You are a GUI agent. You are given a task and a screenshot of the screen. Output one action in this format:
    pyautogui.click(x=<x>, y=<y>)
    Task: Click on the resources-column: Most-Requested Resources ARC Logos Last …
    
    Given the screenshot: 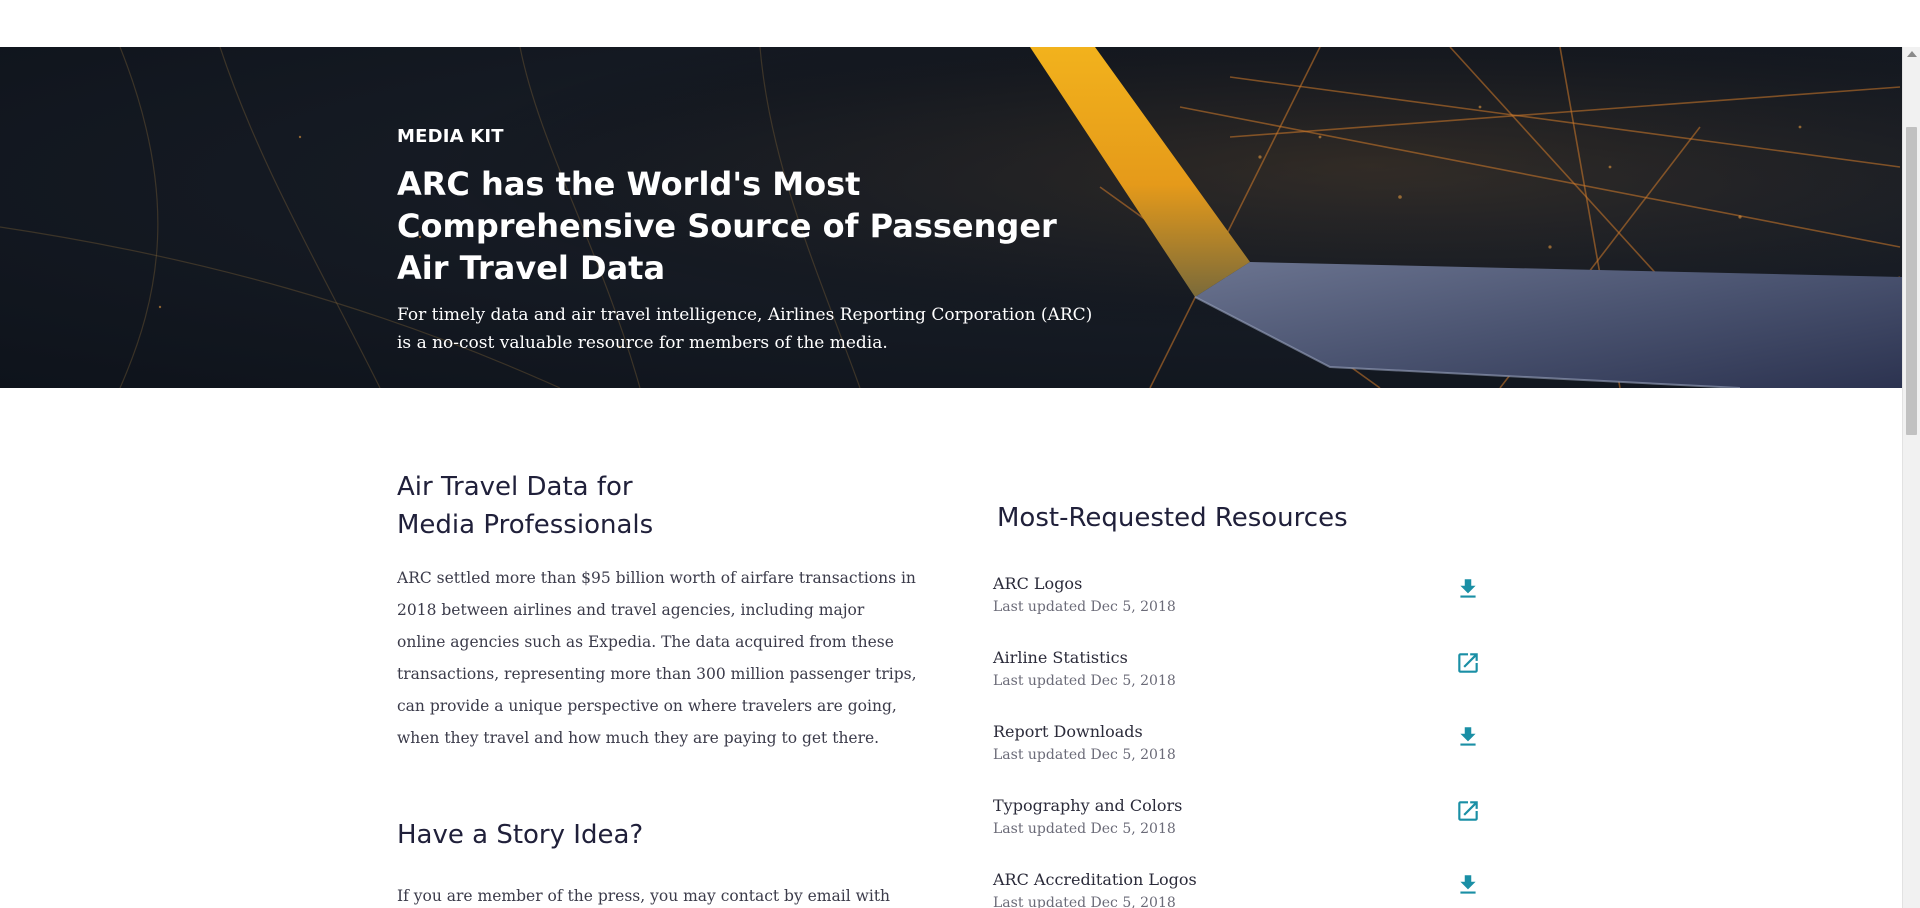 What is the action you would take?
    pyautogui.click(x=1238, y=702)
    